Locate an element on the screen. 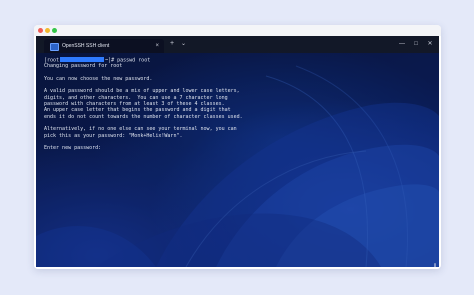  terminal-icon is located at coordinates (54, 47).